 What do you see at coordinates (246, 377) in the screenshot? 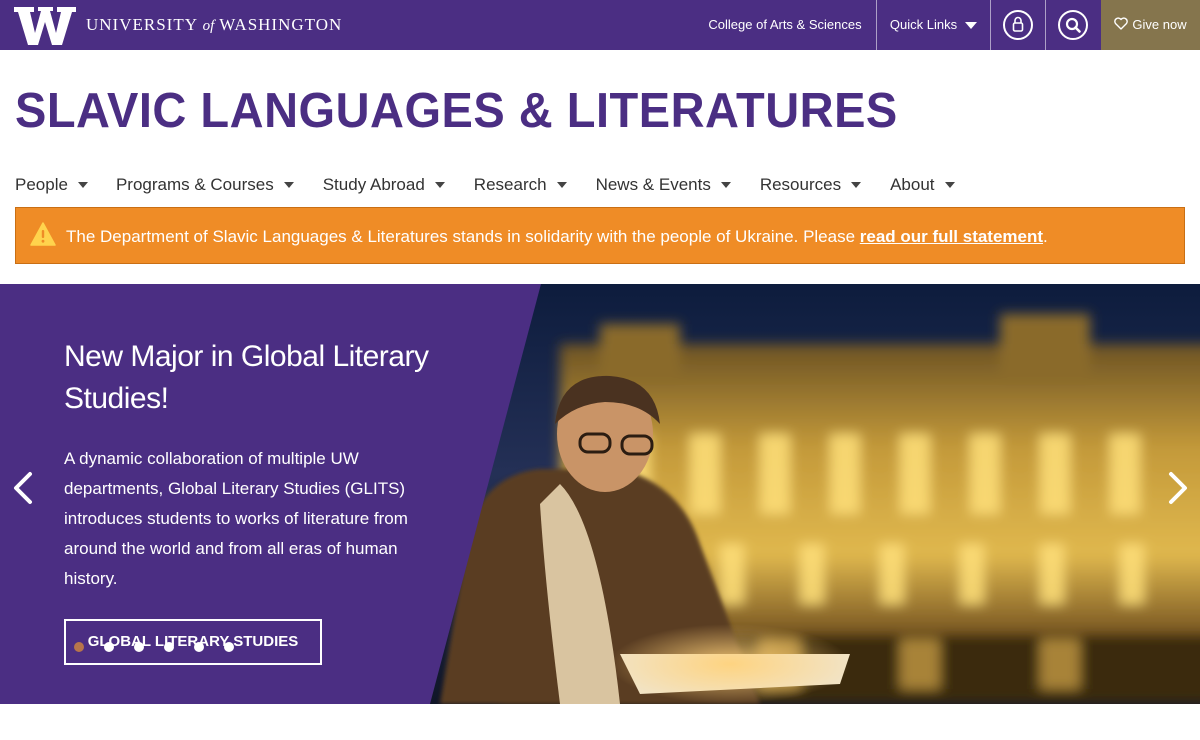
I see `hero-title: New Major in Global Literary Studies!` at bounding box center [246, 377].